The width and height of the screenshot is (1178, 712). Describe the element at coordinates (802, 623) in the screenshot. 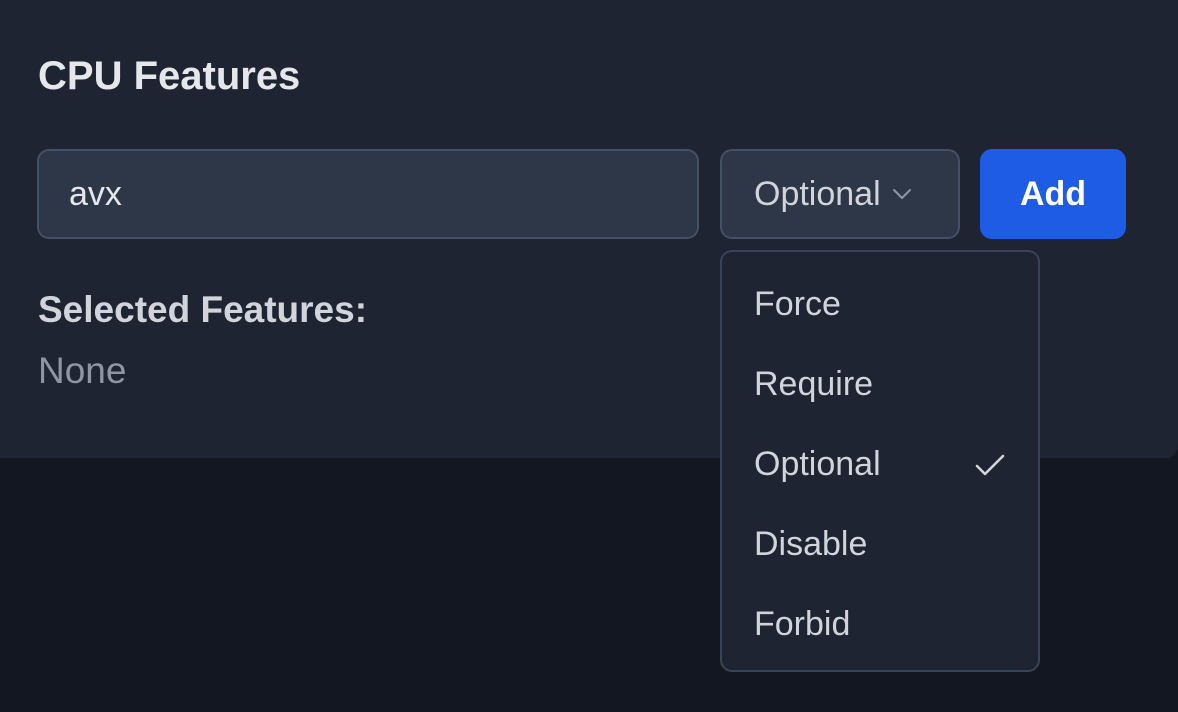

I see `menu-item-label: Forbid` at that location.